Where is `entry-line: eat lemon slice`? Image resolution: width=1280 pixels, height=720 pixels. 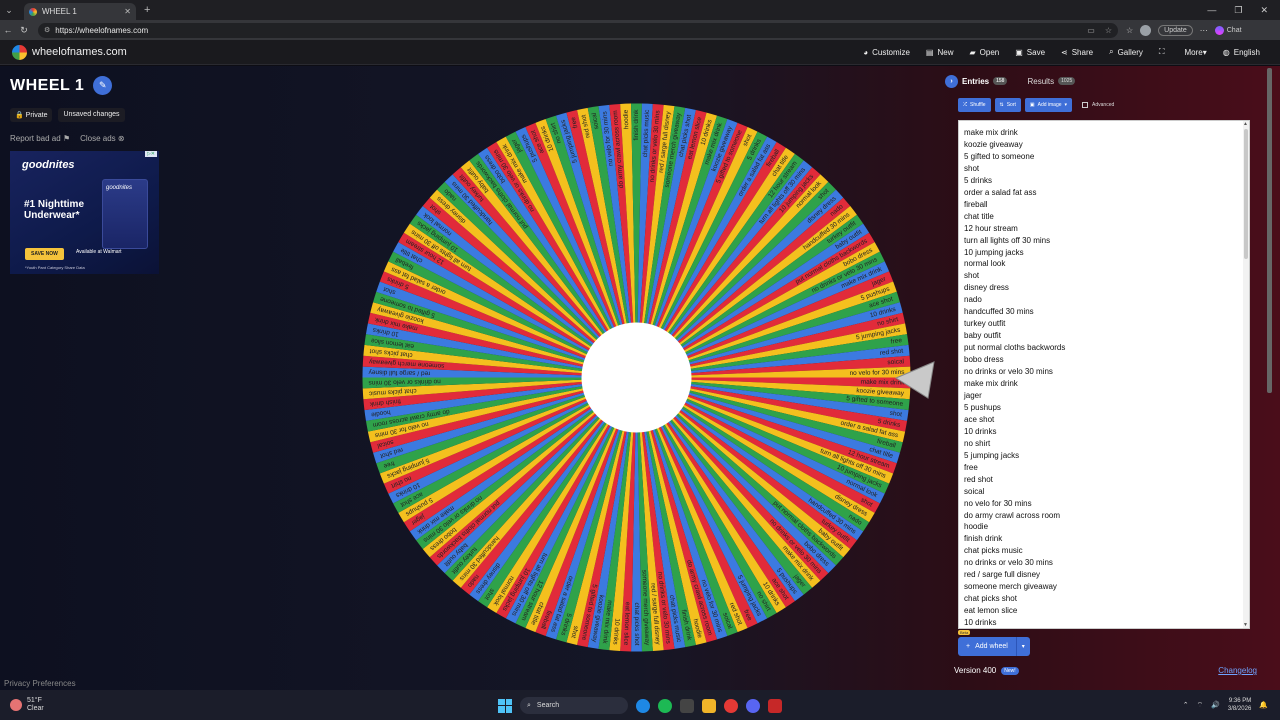 entry-line: eat lemon slice is located at coordinates (991, 611).